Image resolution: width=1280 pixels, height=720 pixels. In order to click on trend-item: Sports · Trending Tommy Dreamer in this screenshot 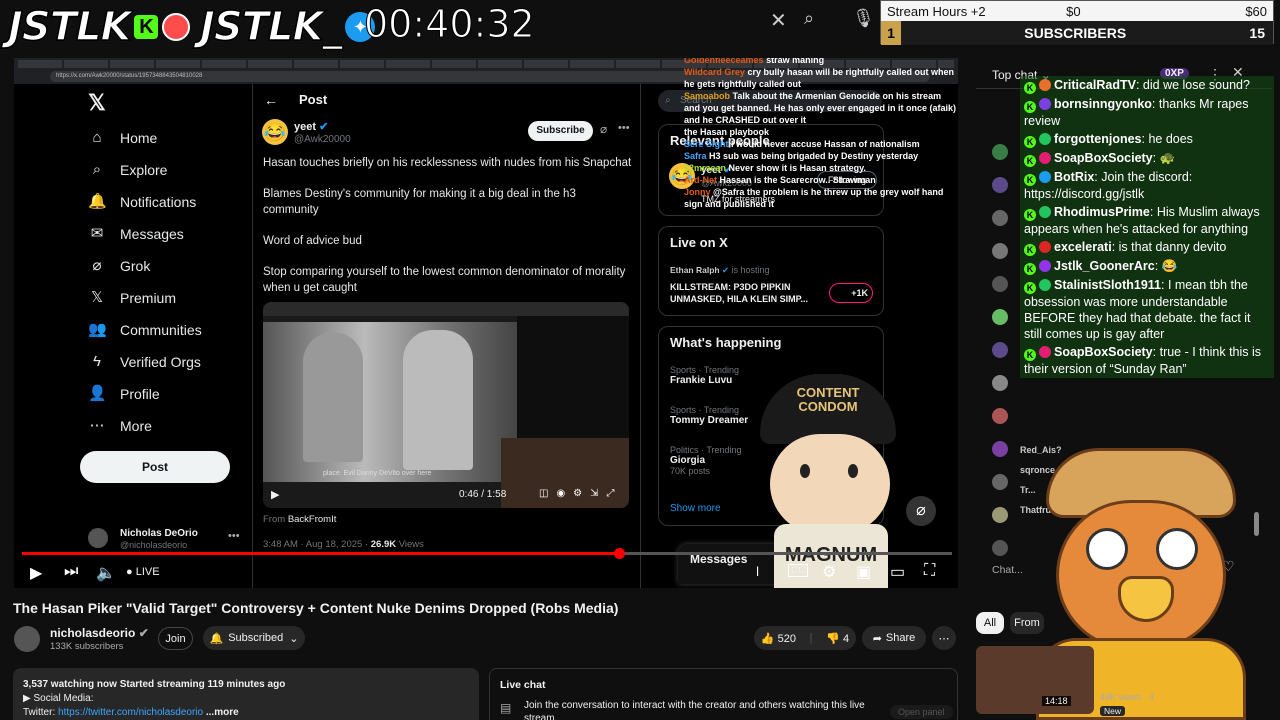, I will do `click(709, 415)`.